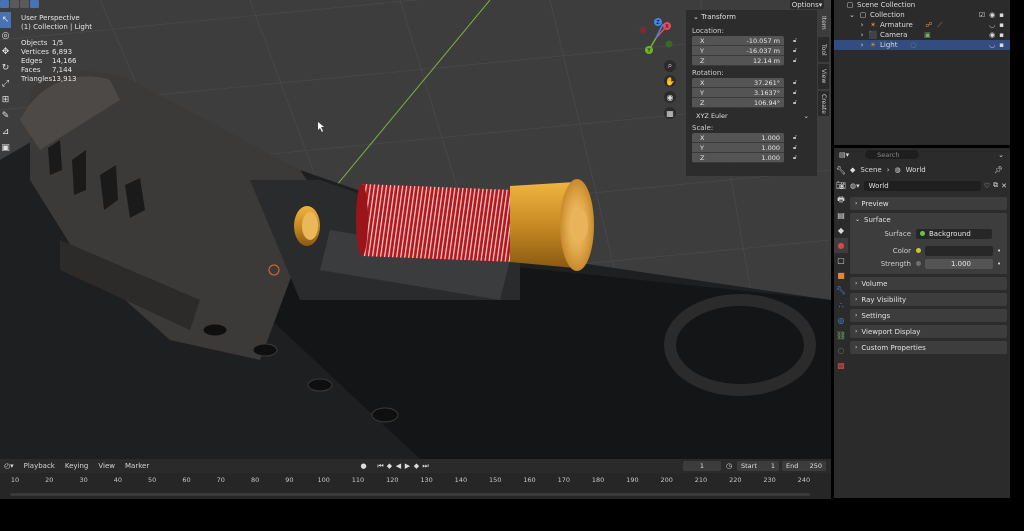 Image resolution: width=1024 pixels, height=531 pixels. What do you see at coordinates (738, 51) in the screenshot?
I see `location-y-field: Y -16.037 m` at bounding box center [738, 51].